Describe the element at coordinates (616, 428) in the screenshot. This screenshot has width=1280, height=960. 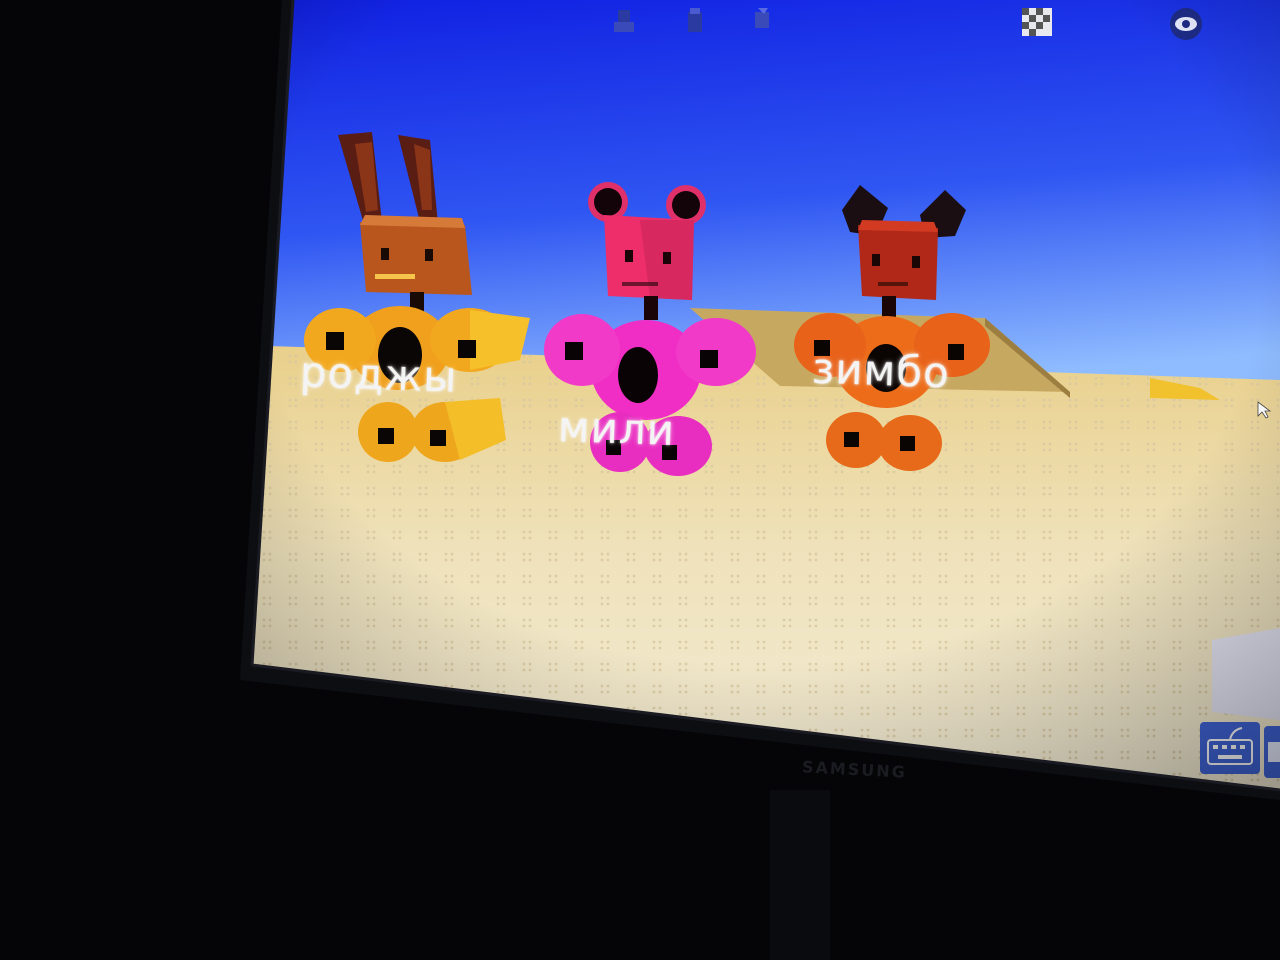
I see `nametag-character-2: мили` at that location.